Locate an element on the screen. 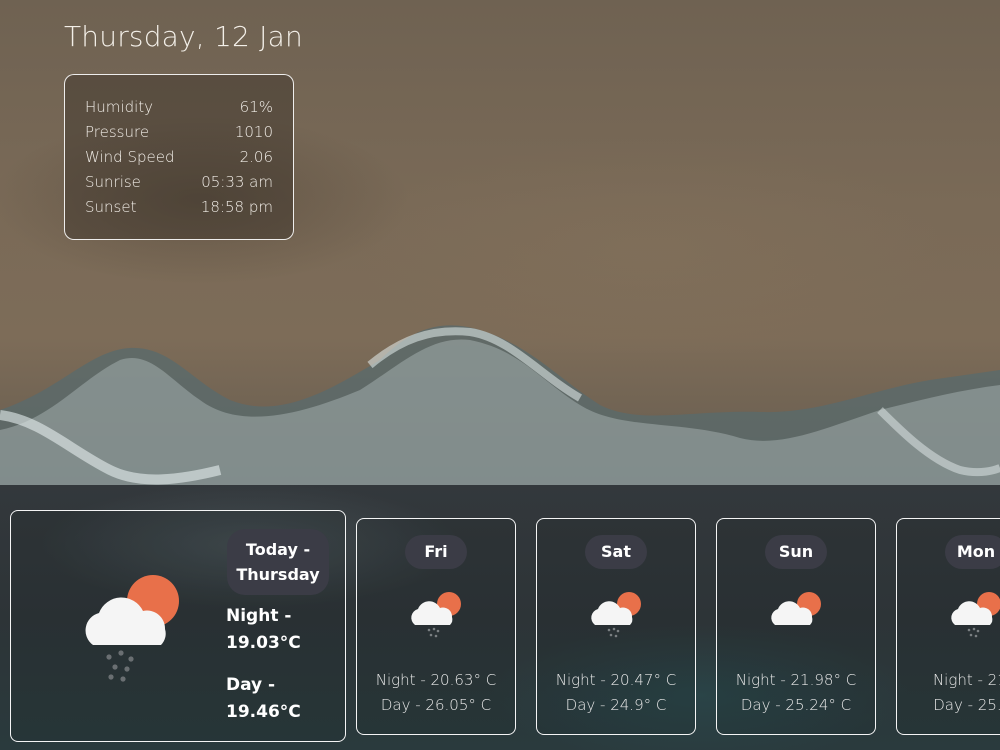 The height and width of the screenshot is (750, 1000). today-day: Day - 19.46°C is located at coordinates (263, 699).